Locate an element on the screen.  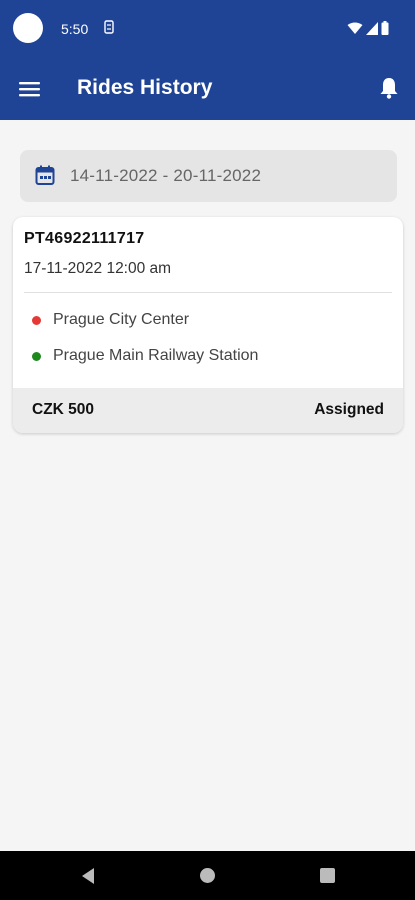
app-bar: Rides History is located at coordinates (207, 89).